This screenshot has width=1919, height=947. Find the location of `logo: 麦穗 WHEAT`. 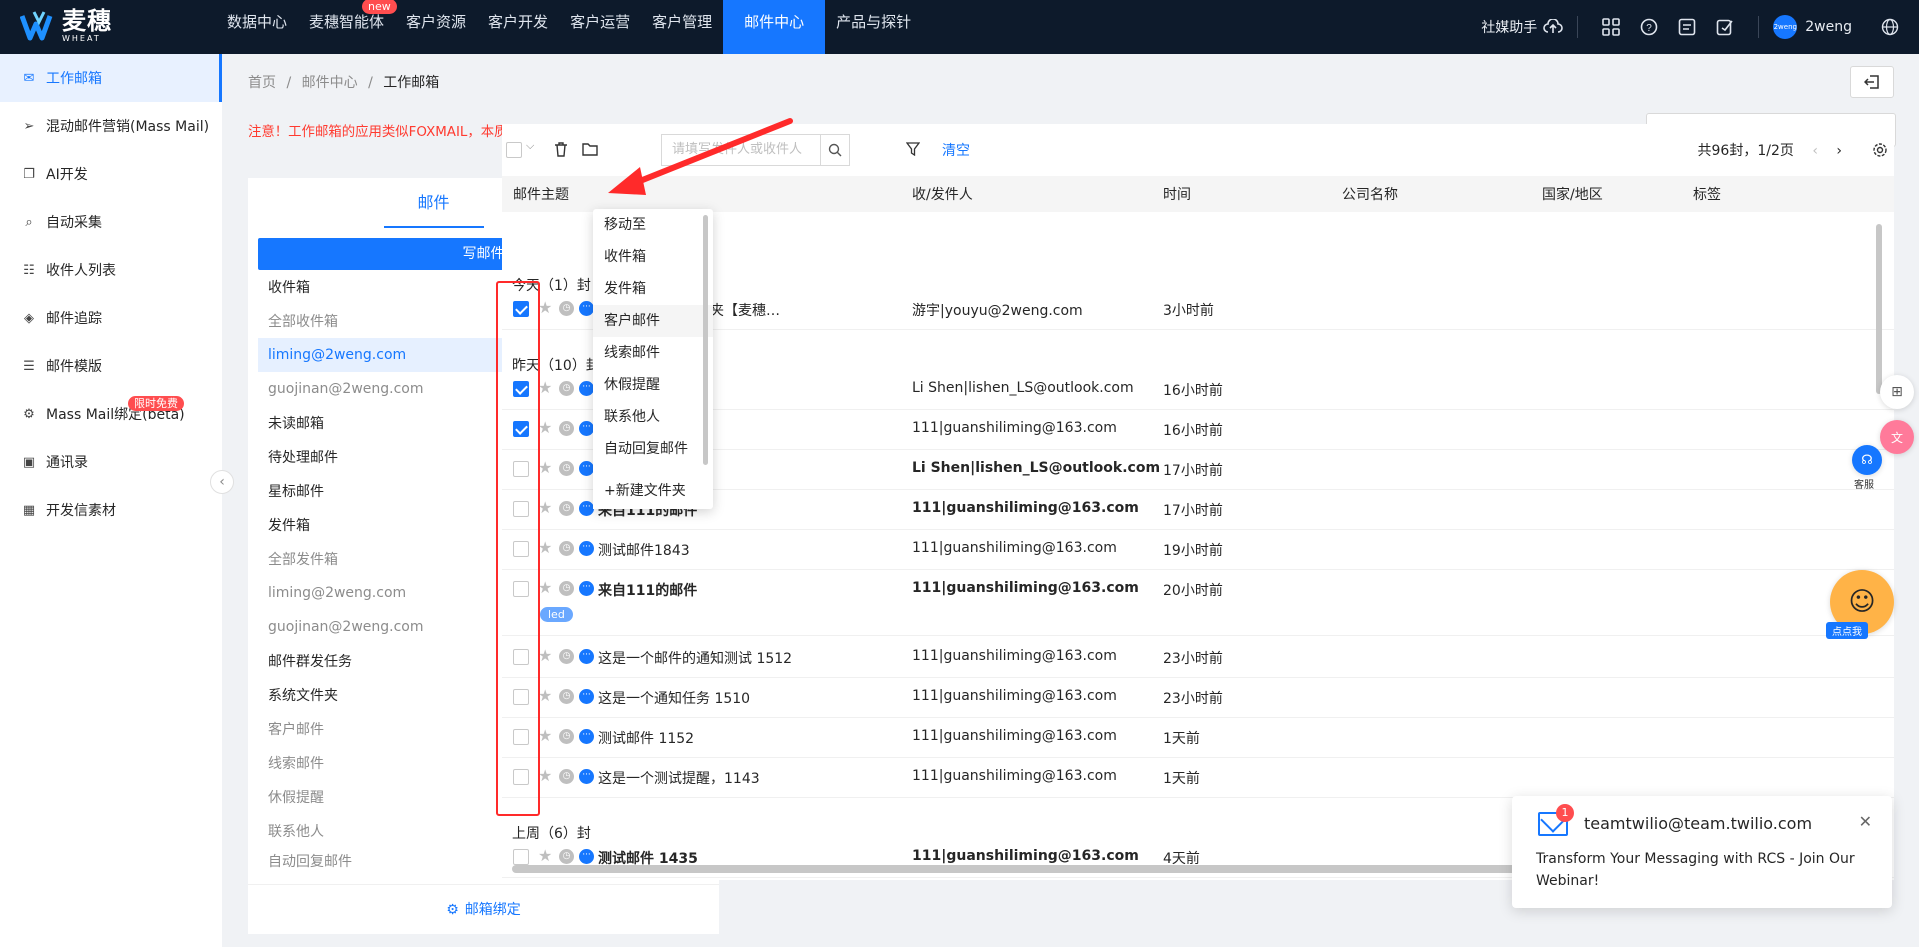

logo: 麦穗 WHEAT is located at coordinates (66, 26).